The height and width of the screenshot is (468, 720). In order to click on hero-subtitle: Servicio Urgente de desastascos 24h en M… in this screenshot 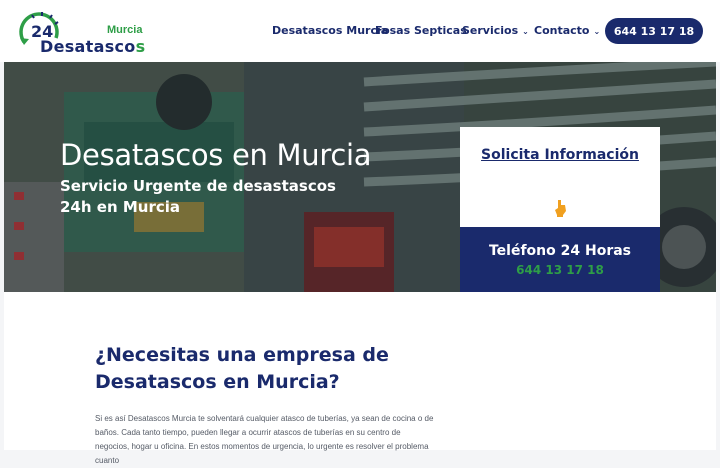, I will do `click(198, 196)`.